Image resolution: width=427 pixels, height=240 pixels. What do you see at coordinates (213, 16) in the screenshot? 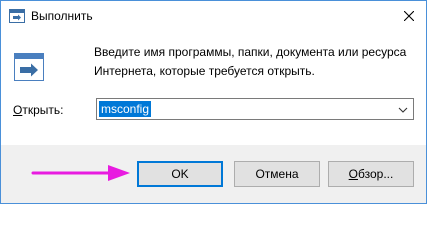
I see `title-bar: Выполнить` at bounding box center [213, 16].